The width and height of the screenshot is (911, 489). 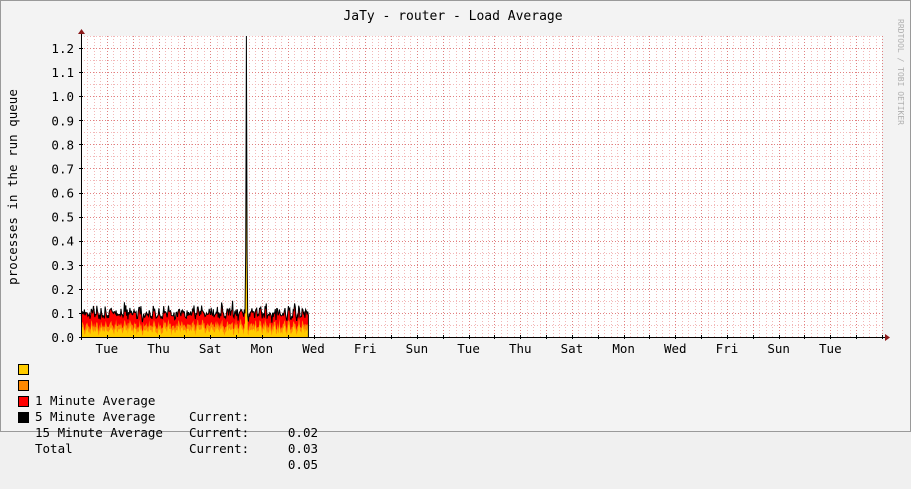 What do you see at coordinates (81, 31) in the screenshot?
I see `y-axis-arrow` at bounding box center [81, 31].